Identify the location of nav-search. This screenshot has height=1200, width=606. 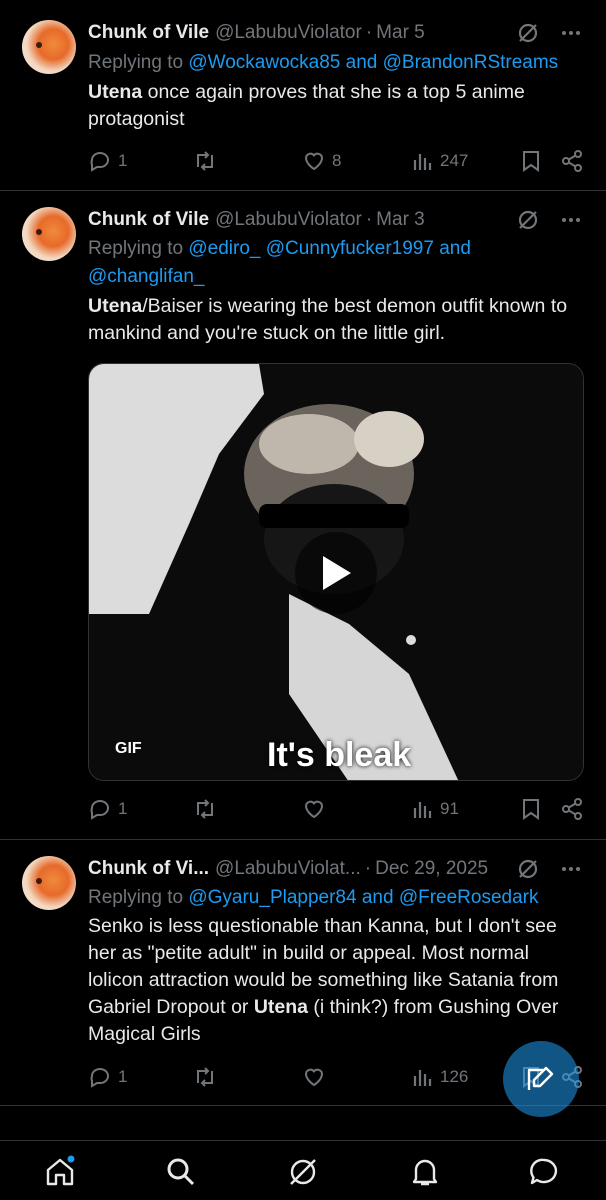
(181, 1172).